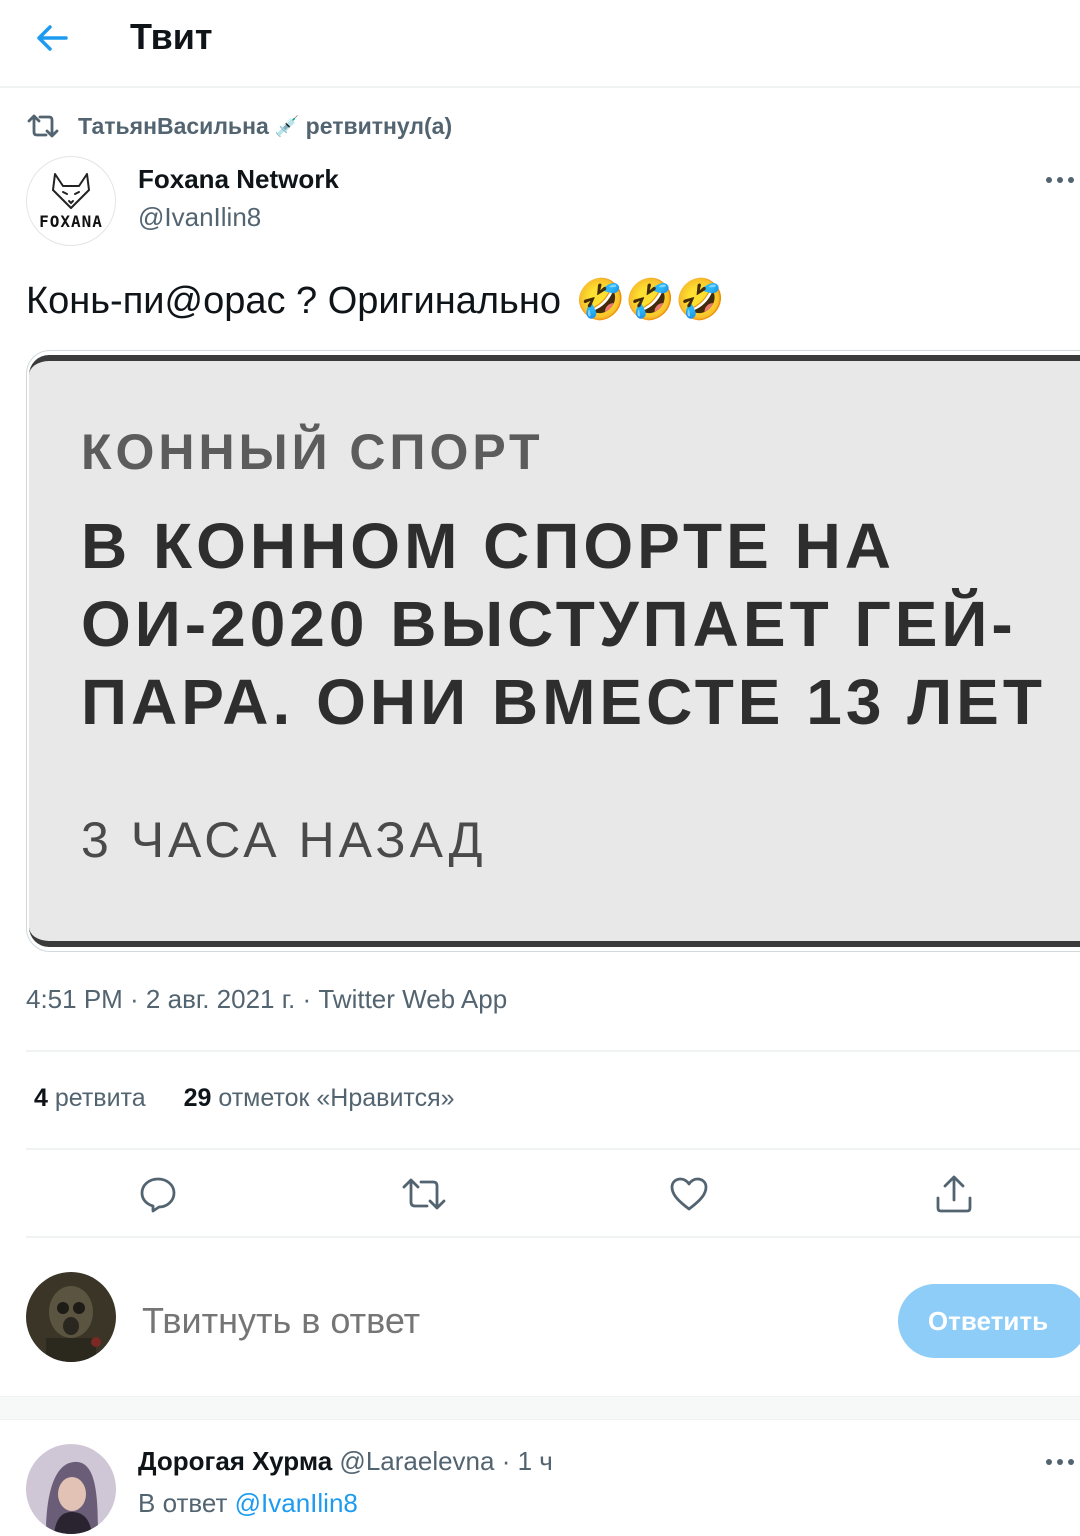 This screenshot has height=1536, width=1080. What do you see at coordinates (502, 1321) in the screenshot?
I see `reply-input` at bounding box center [502, 1321].